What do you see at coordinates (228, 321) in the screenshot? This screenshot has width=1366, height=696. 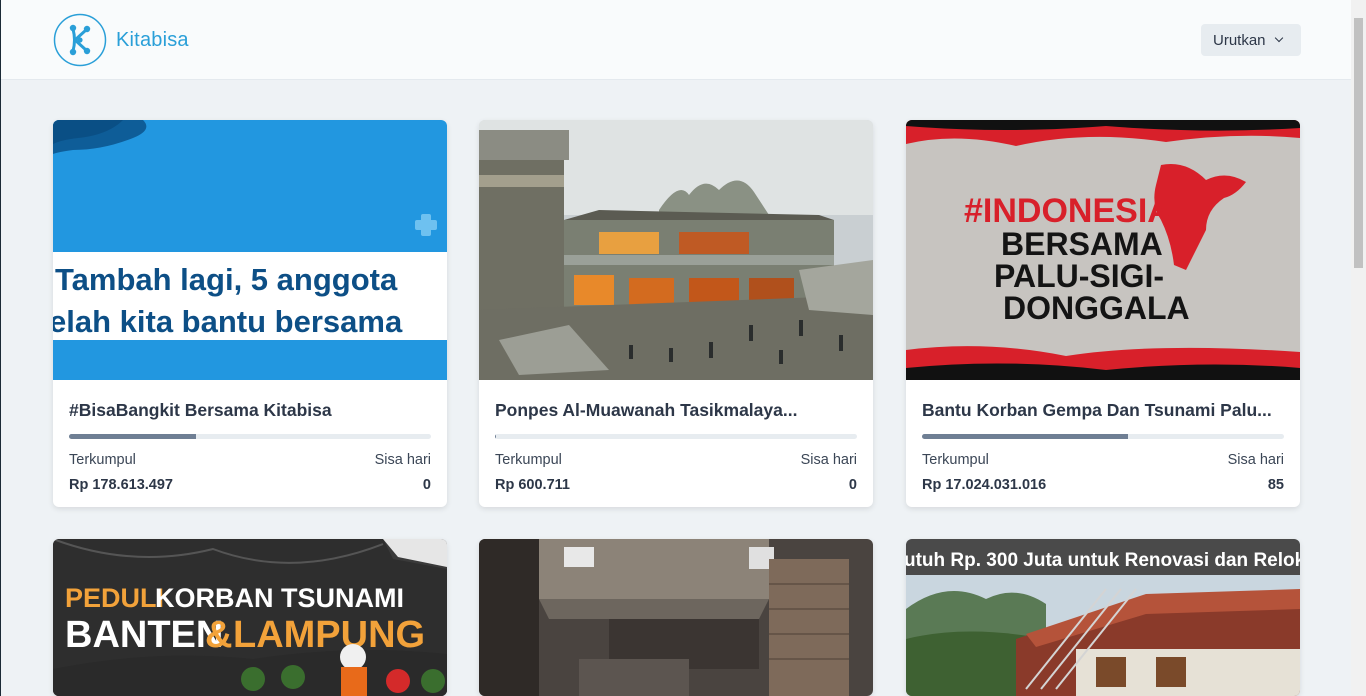 I see `campaign-image-text: elah kita bantu bersama` at bounding box center [228, 321].